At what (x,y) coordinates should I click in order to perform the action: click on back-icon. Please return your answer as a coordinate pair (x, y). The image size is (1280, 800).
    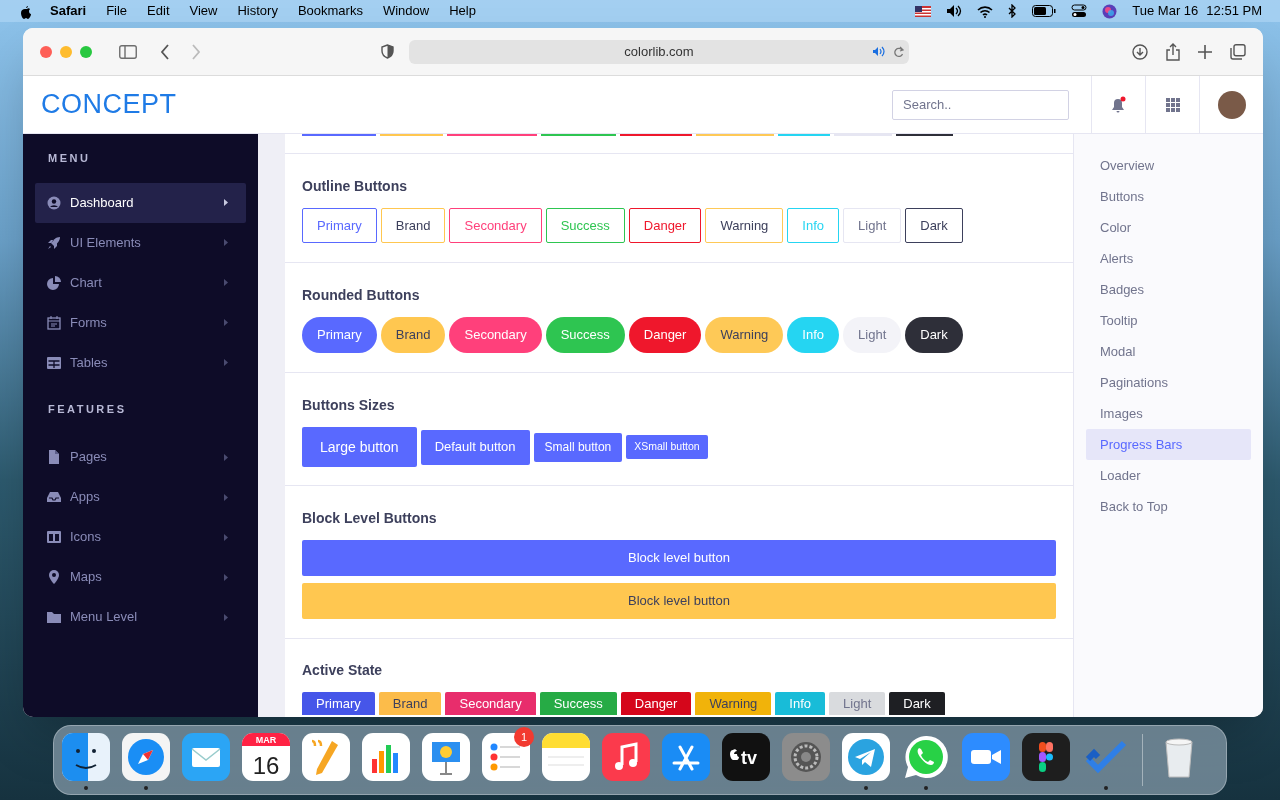
    Looking at the image, I should click on (165, 51).